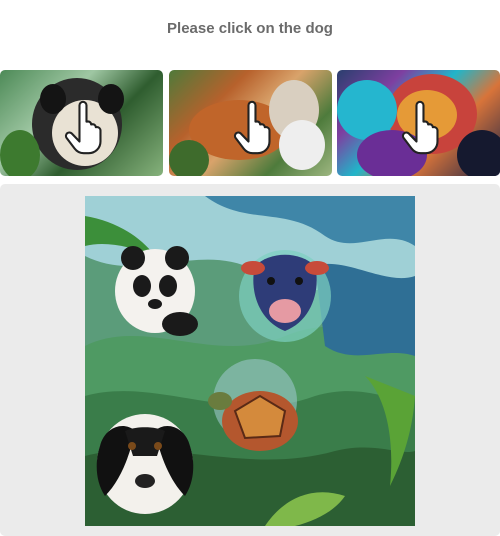  I want to click on captcha-prompt: Please click on the dog, so click(250, 28).